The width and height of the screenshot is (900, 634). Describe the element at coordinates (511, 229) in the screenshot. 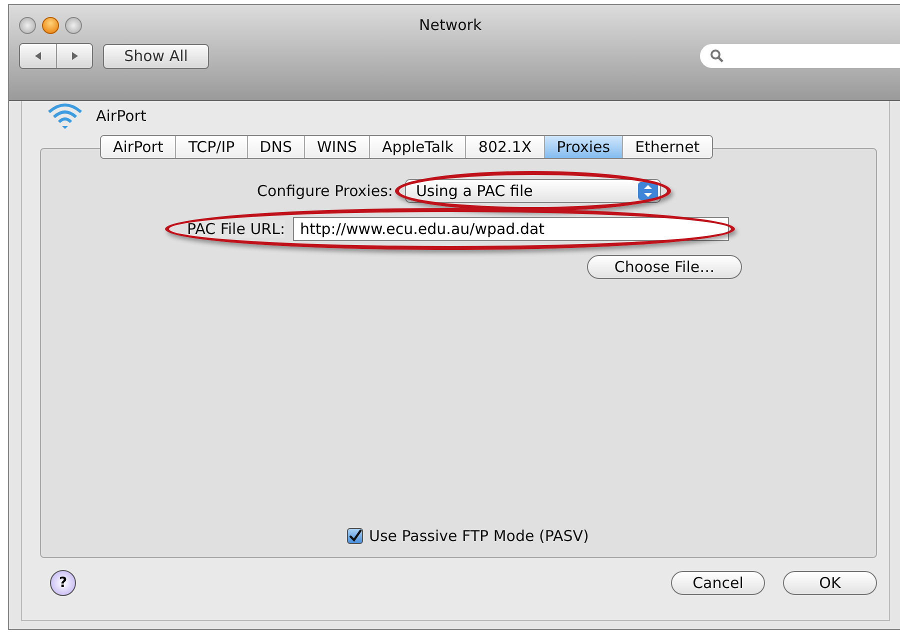

I see `url-input-field: http://www.ecu.edu.au/wpad.dat` at that location.